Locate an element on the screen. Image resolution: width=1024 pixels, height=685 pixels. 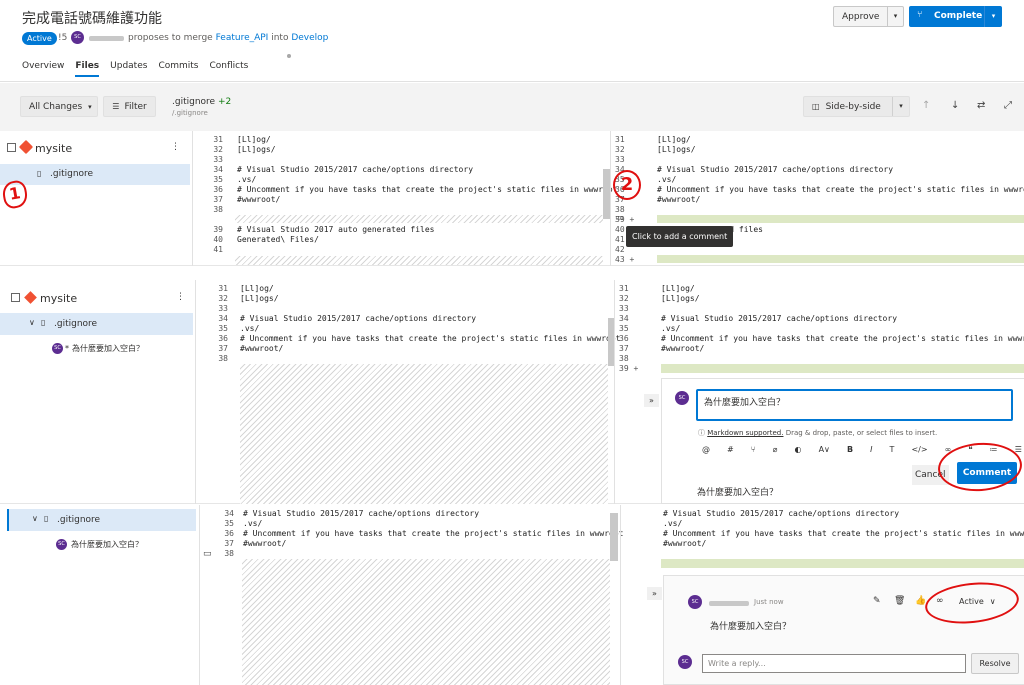
tab-updates: Updates is located at coordinates (128, 69).